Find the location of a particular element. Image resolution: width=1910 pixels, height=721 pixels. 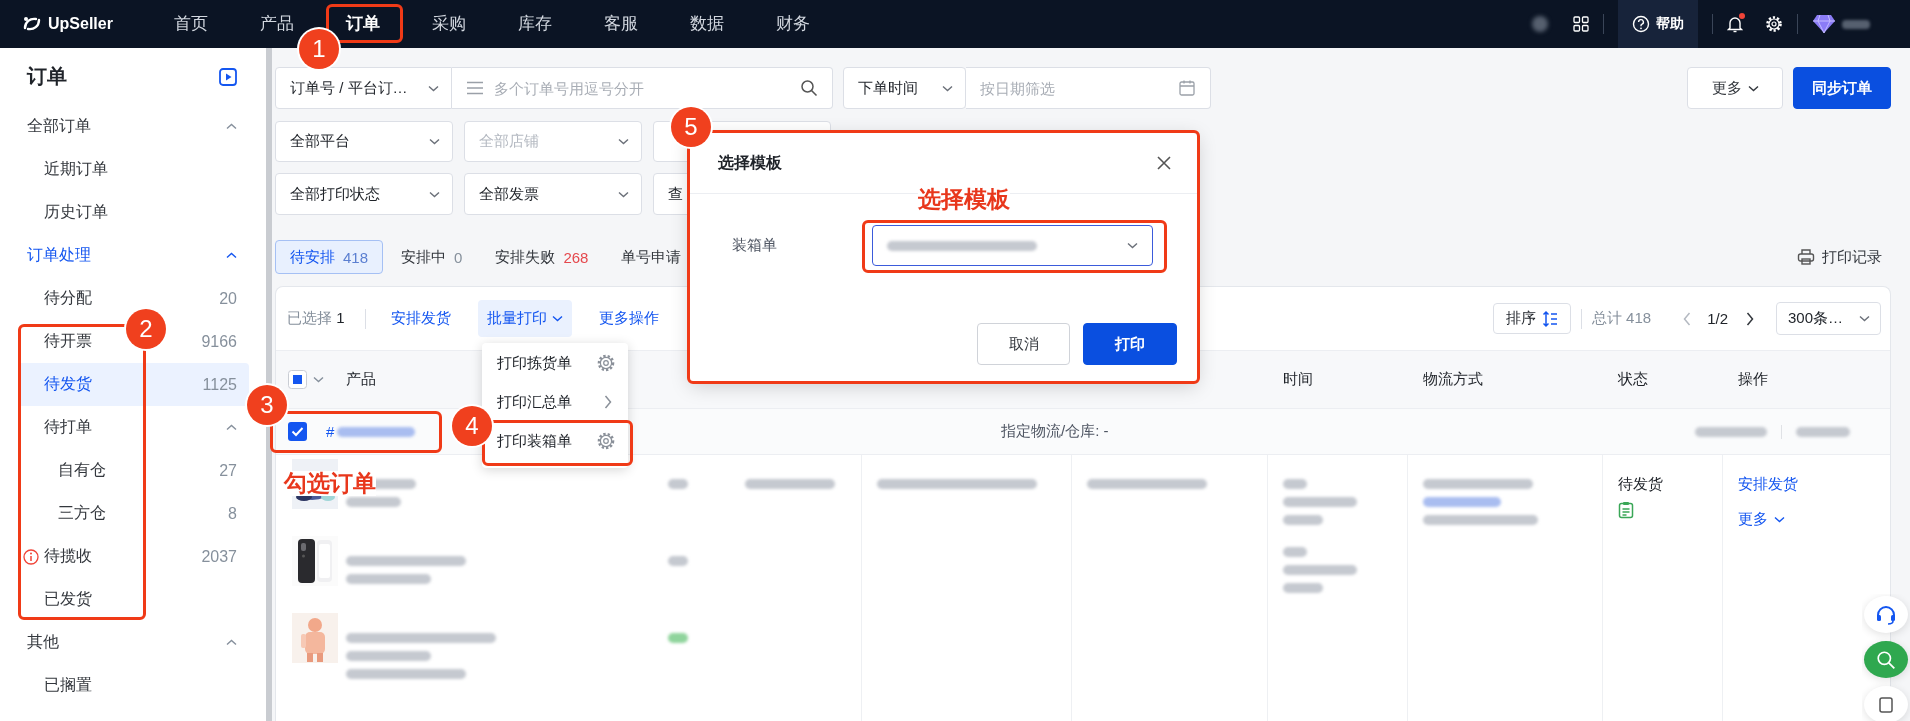

sort-button: 排序 is located at coordinates (1531, 318).